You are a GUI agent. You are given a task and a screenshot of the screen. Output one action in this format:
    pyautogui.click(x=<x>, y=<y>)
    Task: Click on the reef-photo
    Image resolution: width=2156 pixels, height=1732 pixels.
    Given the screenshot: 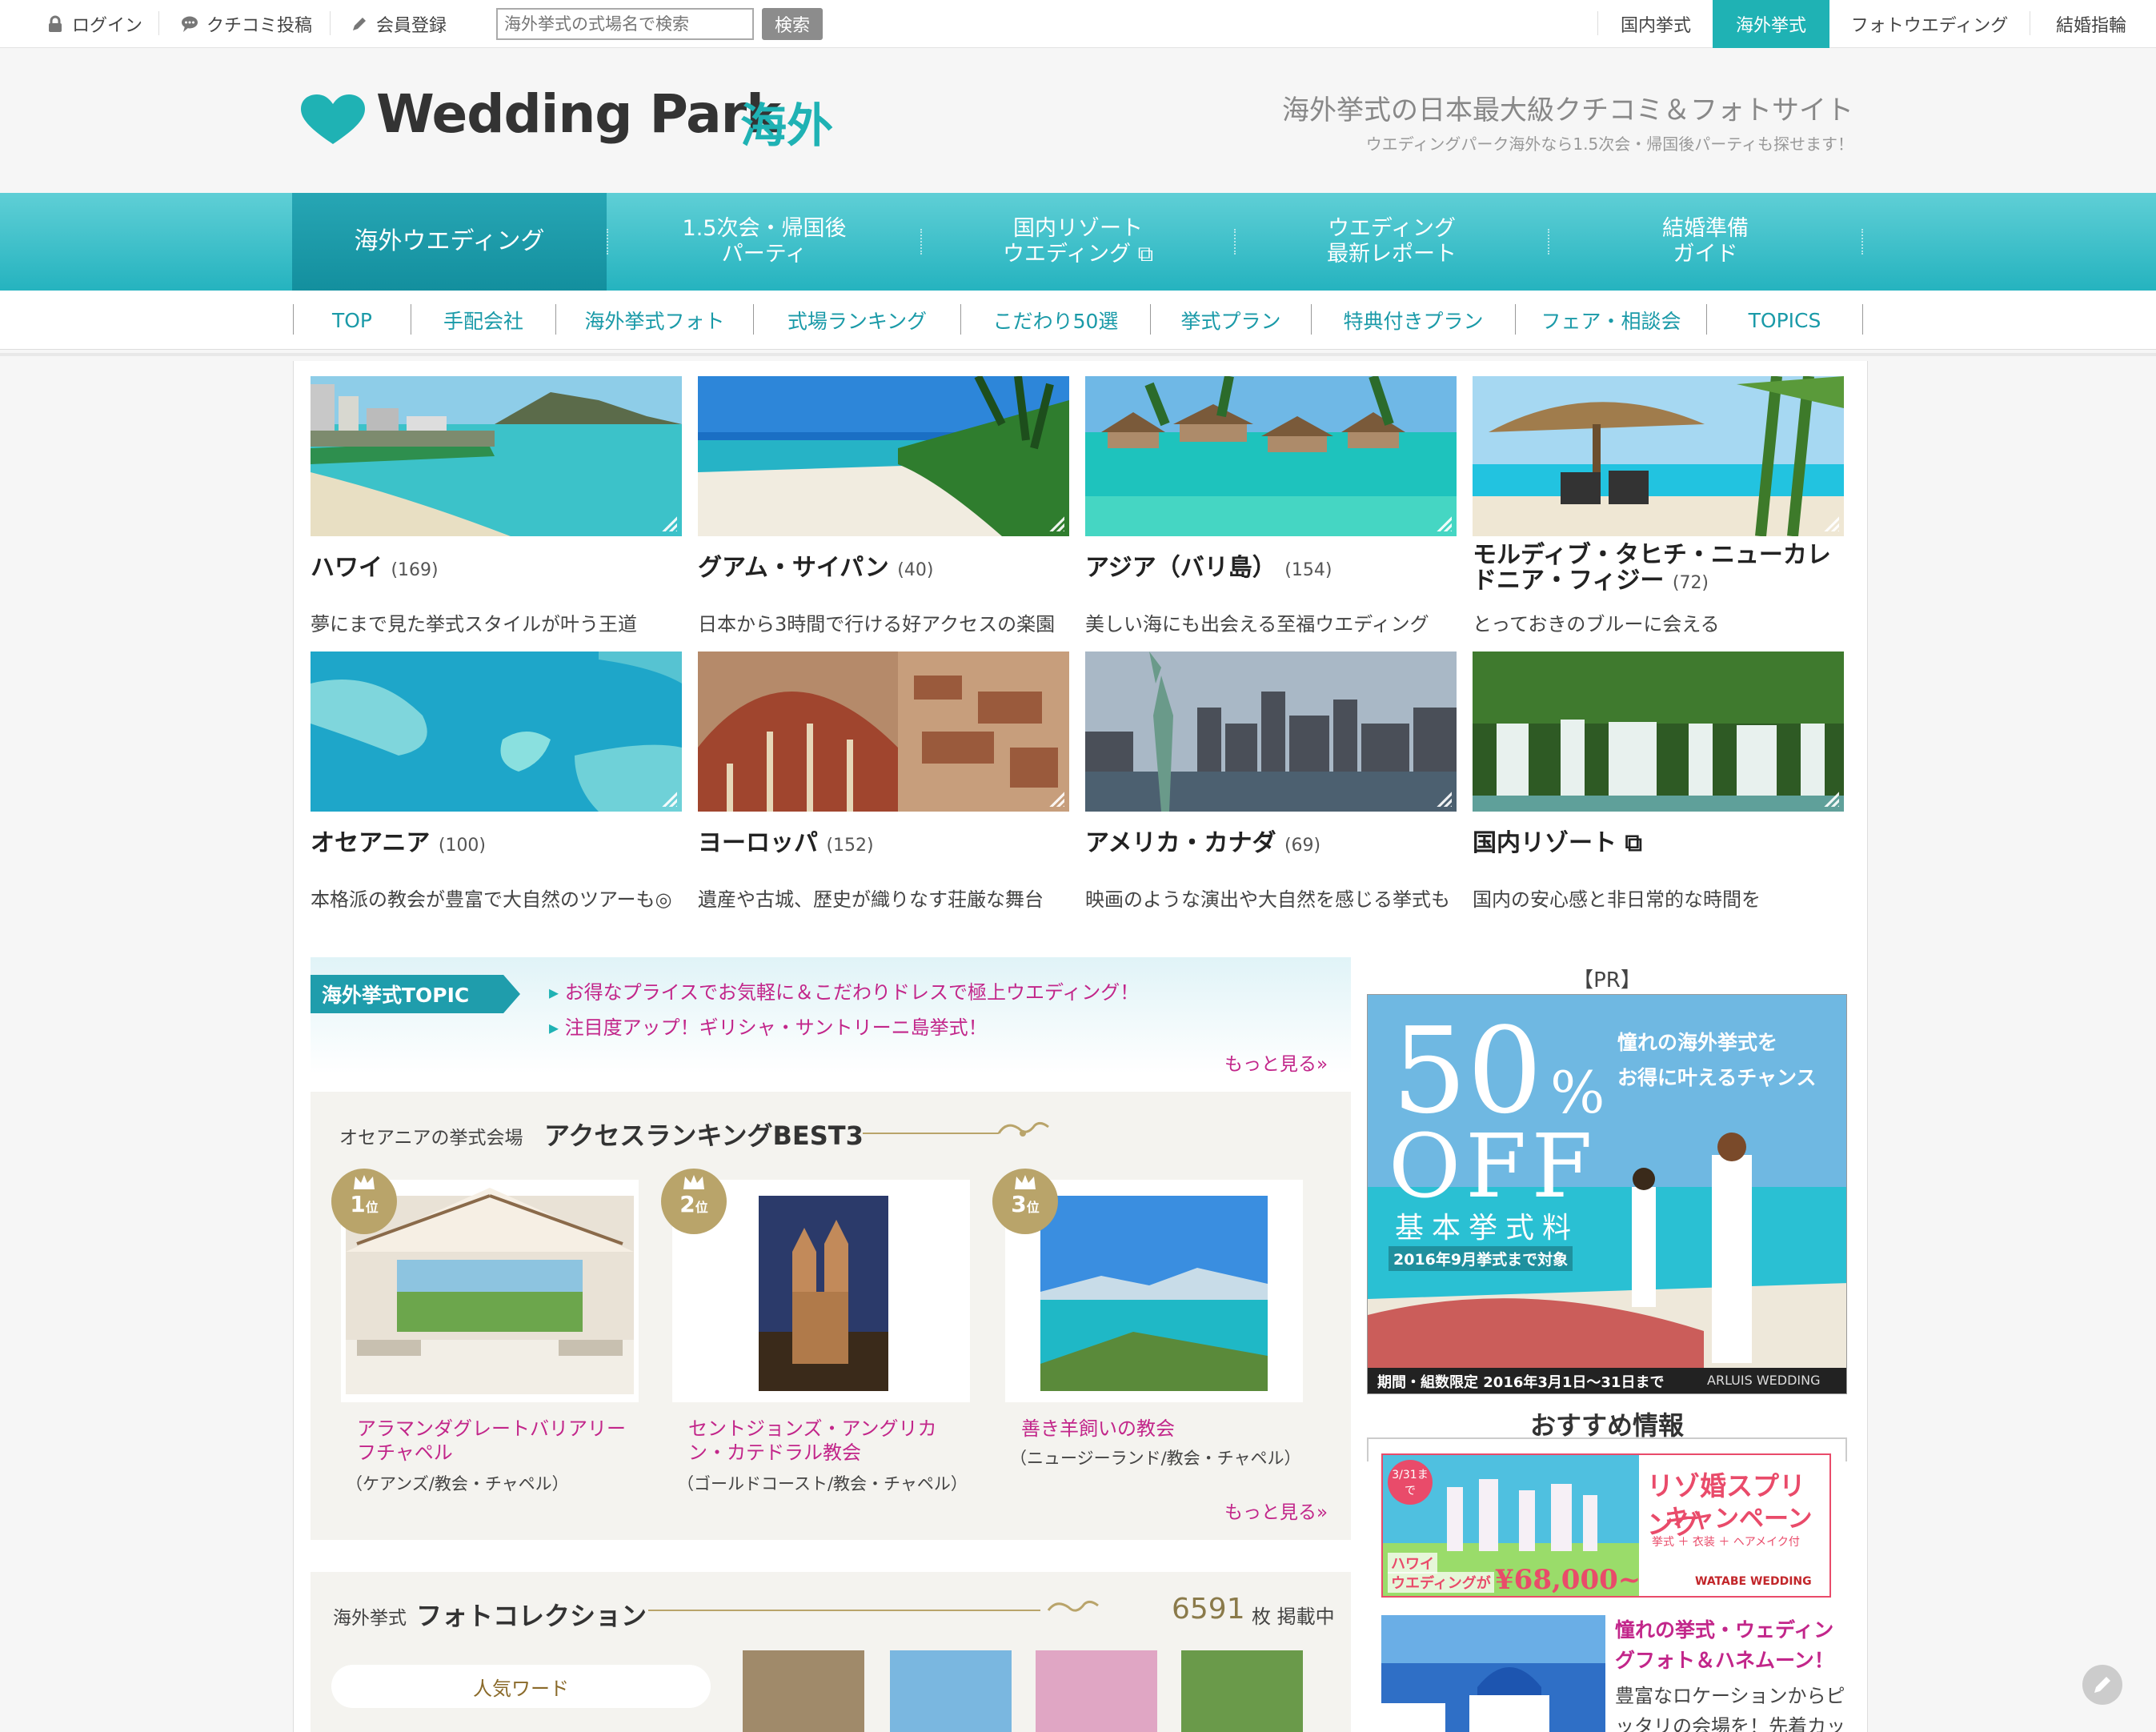 What is the action you would take?
    pyautogui.click(x=496, y=732)
    